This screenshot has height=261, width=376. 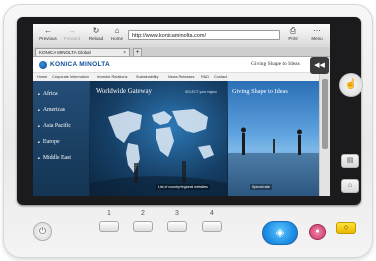 I want to click on stop-button: ●, so click(x=317, y=232).